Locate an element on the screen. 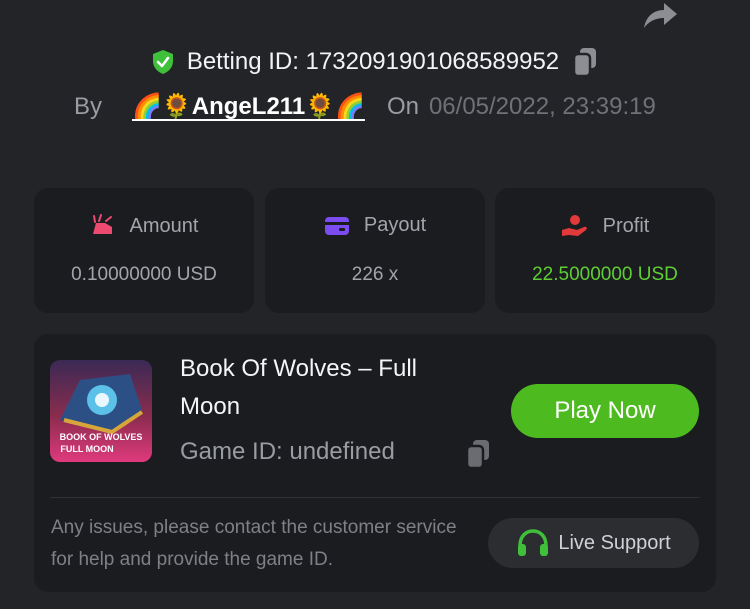 The image size is (750, 609). payout-label: Payout is located at coordinates (395, 225).